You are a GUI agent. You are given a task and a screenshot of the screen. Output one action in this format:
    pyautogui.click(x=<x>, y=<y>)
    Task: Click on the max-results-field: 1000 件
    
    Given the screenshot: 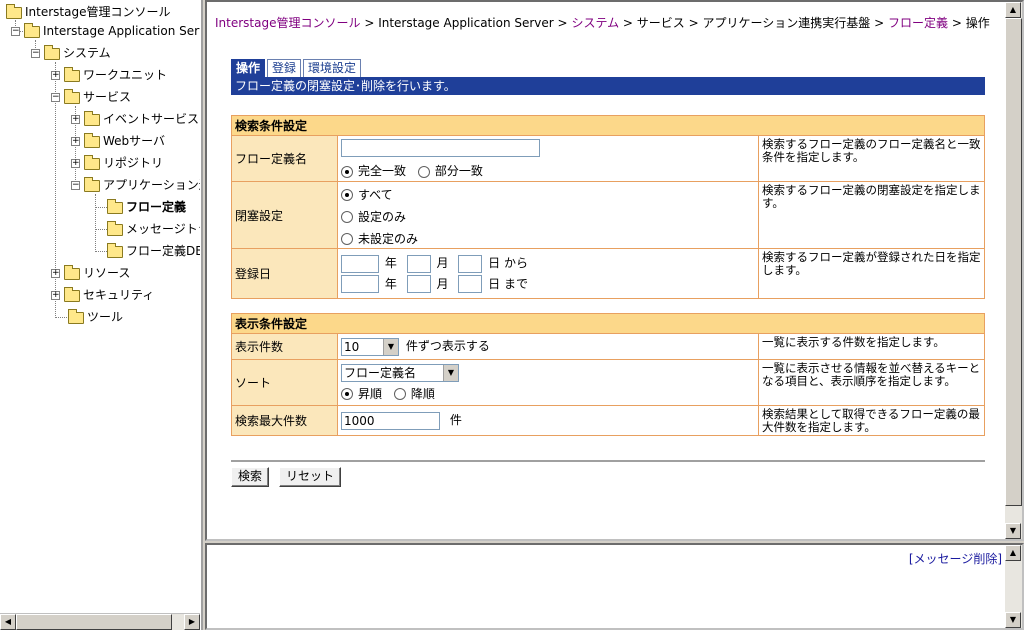 What is the action you would take?
    pyautogui.click(x=548, y=420)
    